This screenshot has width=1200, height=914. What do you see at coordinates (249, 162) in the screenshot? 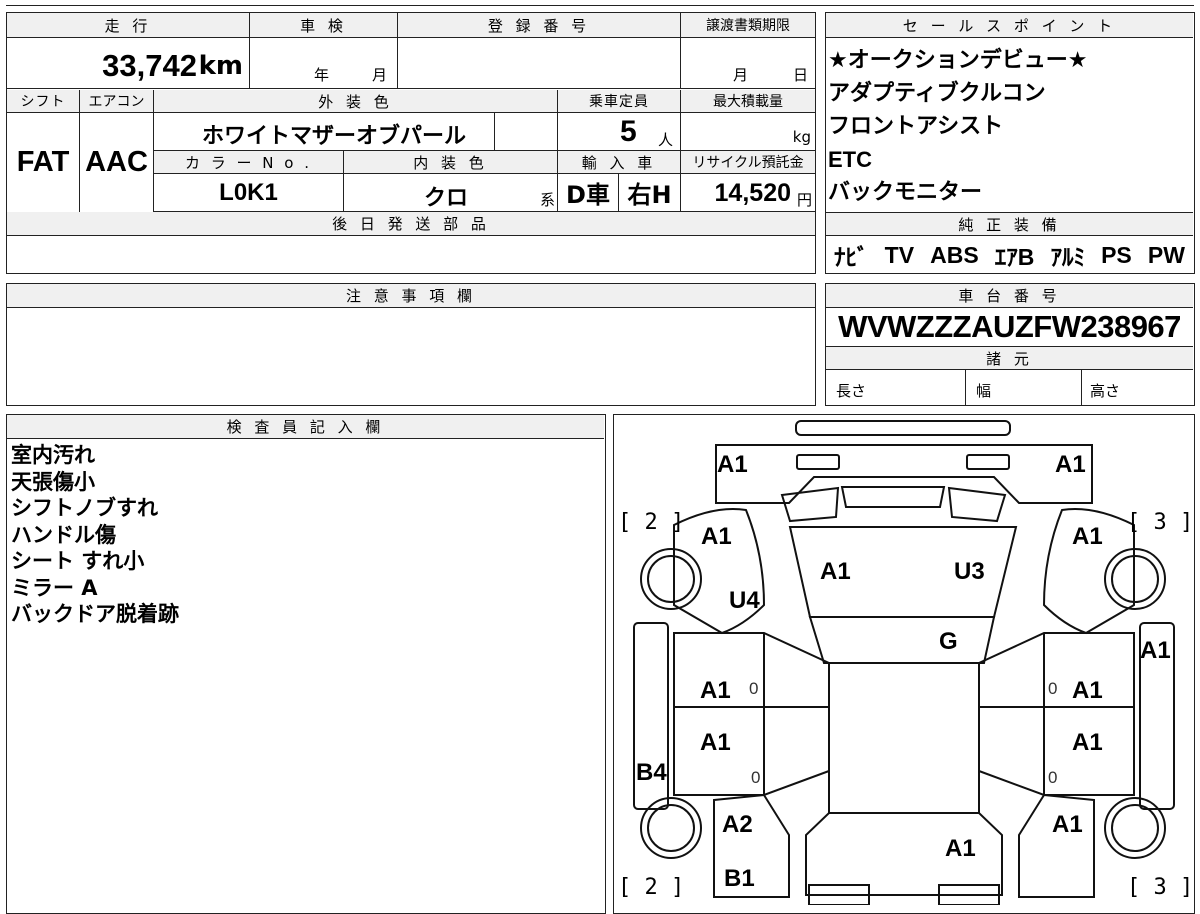
I see `color-no-header: カ ラ ー N o .` at bounding box center [249, 162].